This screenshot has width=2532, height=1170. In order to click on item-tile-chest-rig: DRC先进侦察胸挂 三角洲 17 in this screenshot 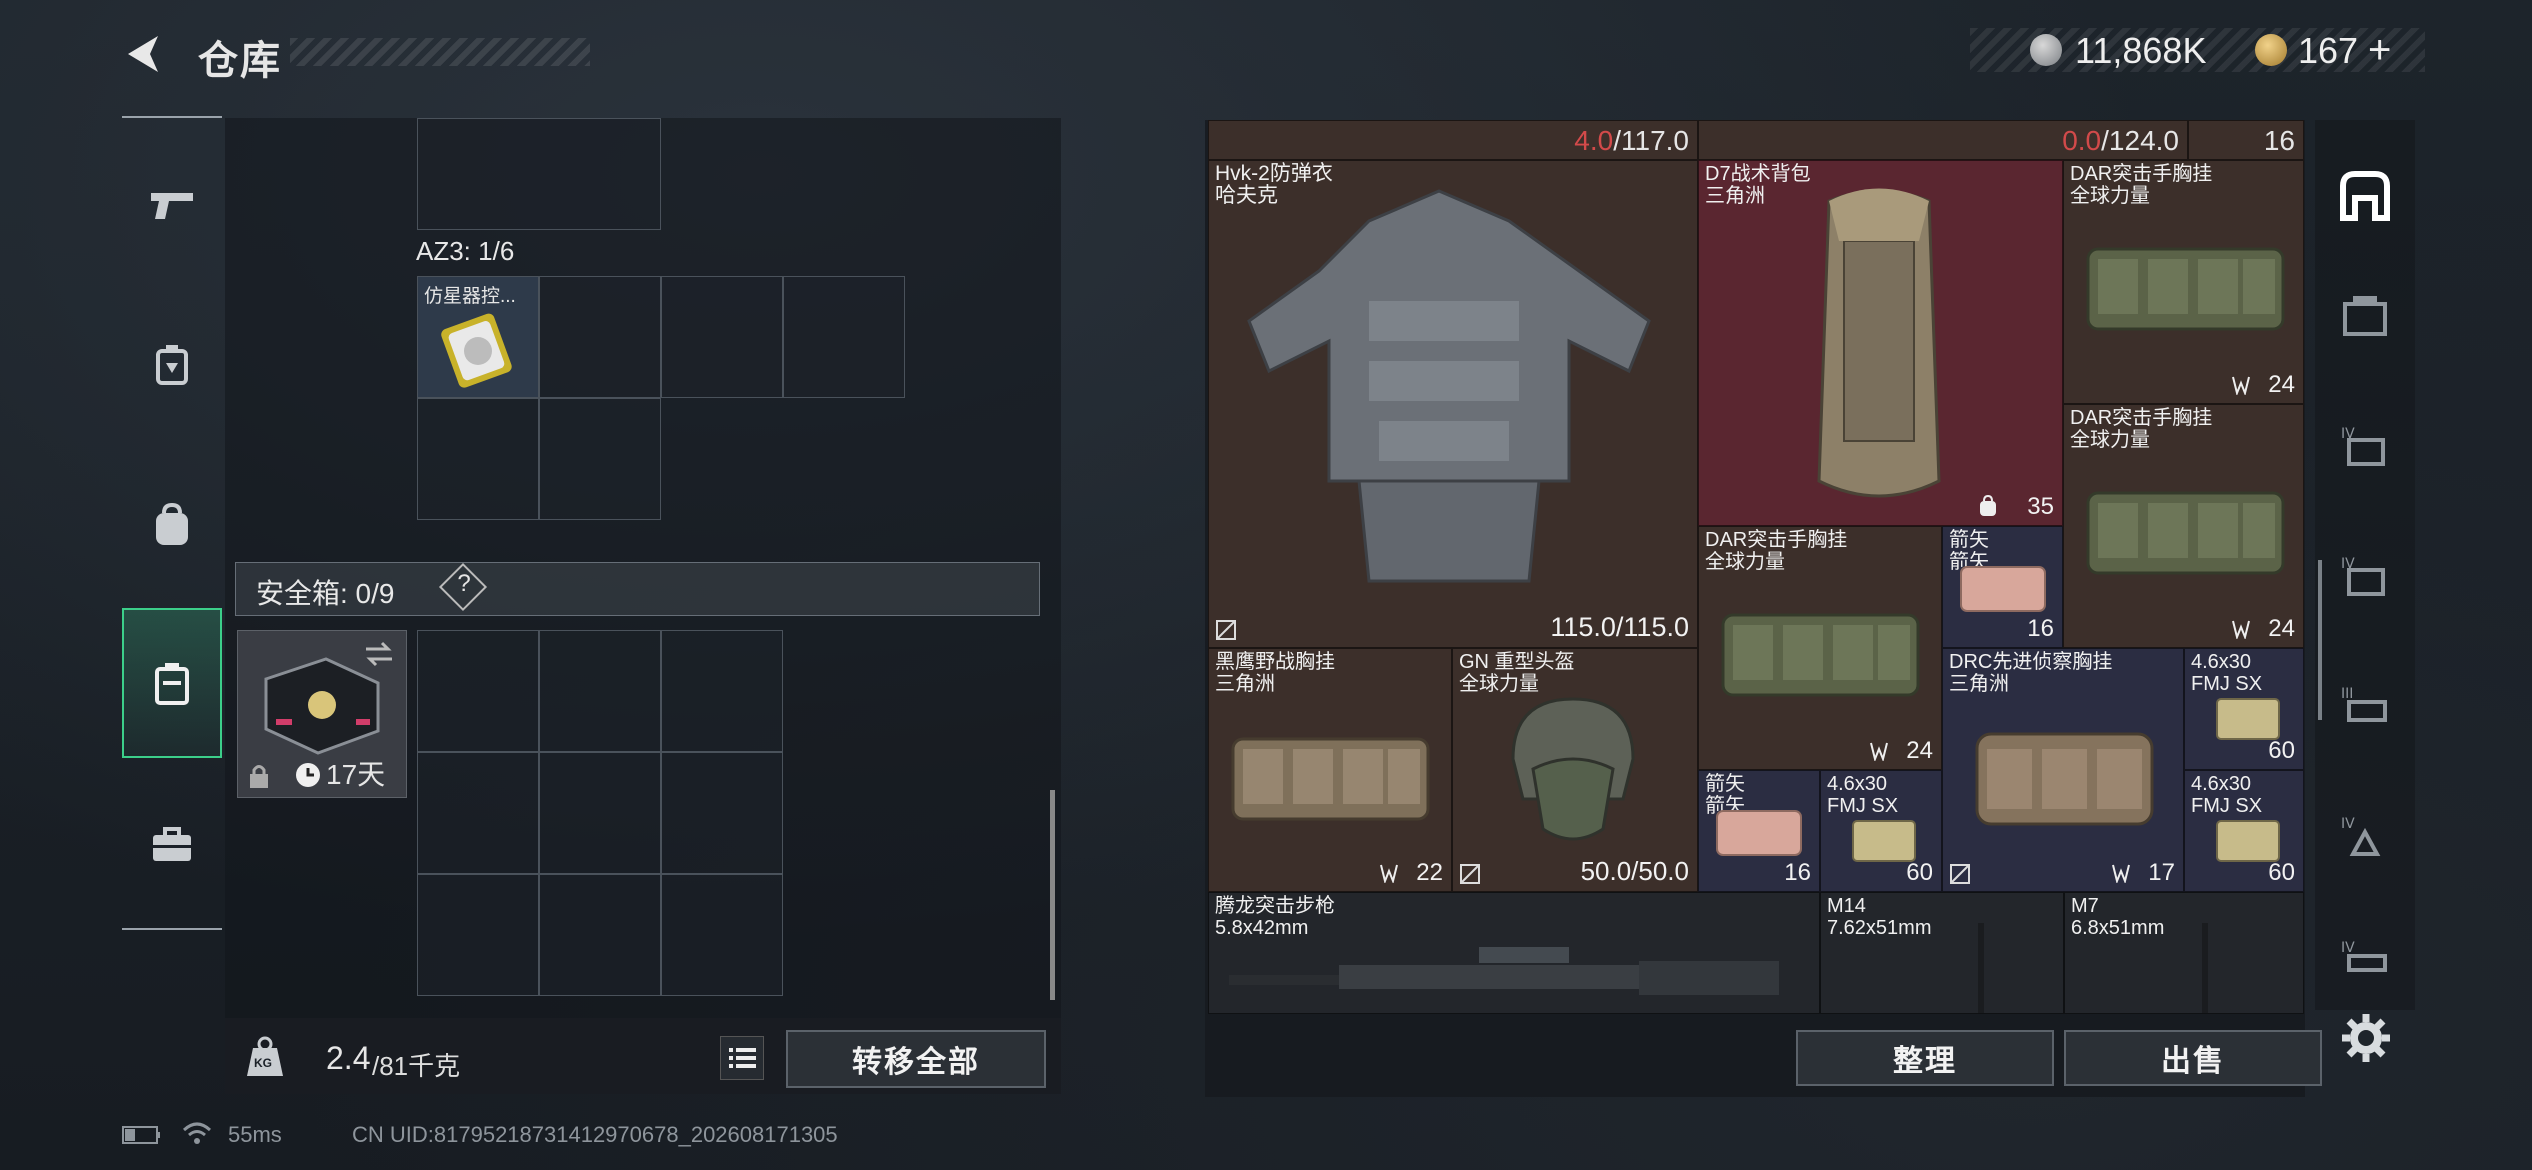, I will do `click(2063, 770)`.